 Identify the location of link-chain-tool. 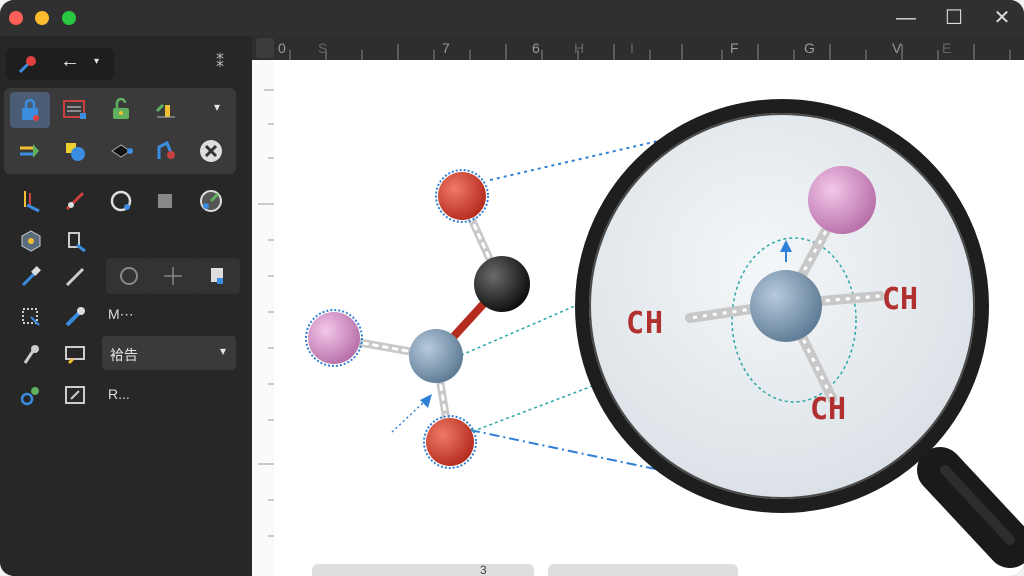
(31, 395).